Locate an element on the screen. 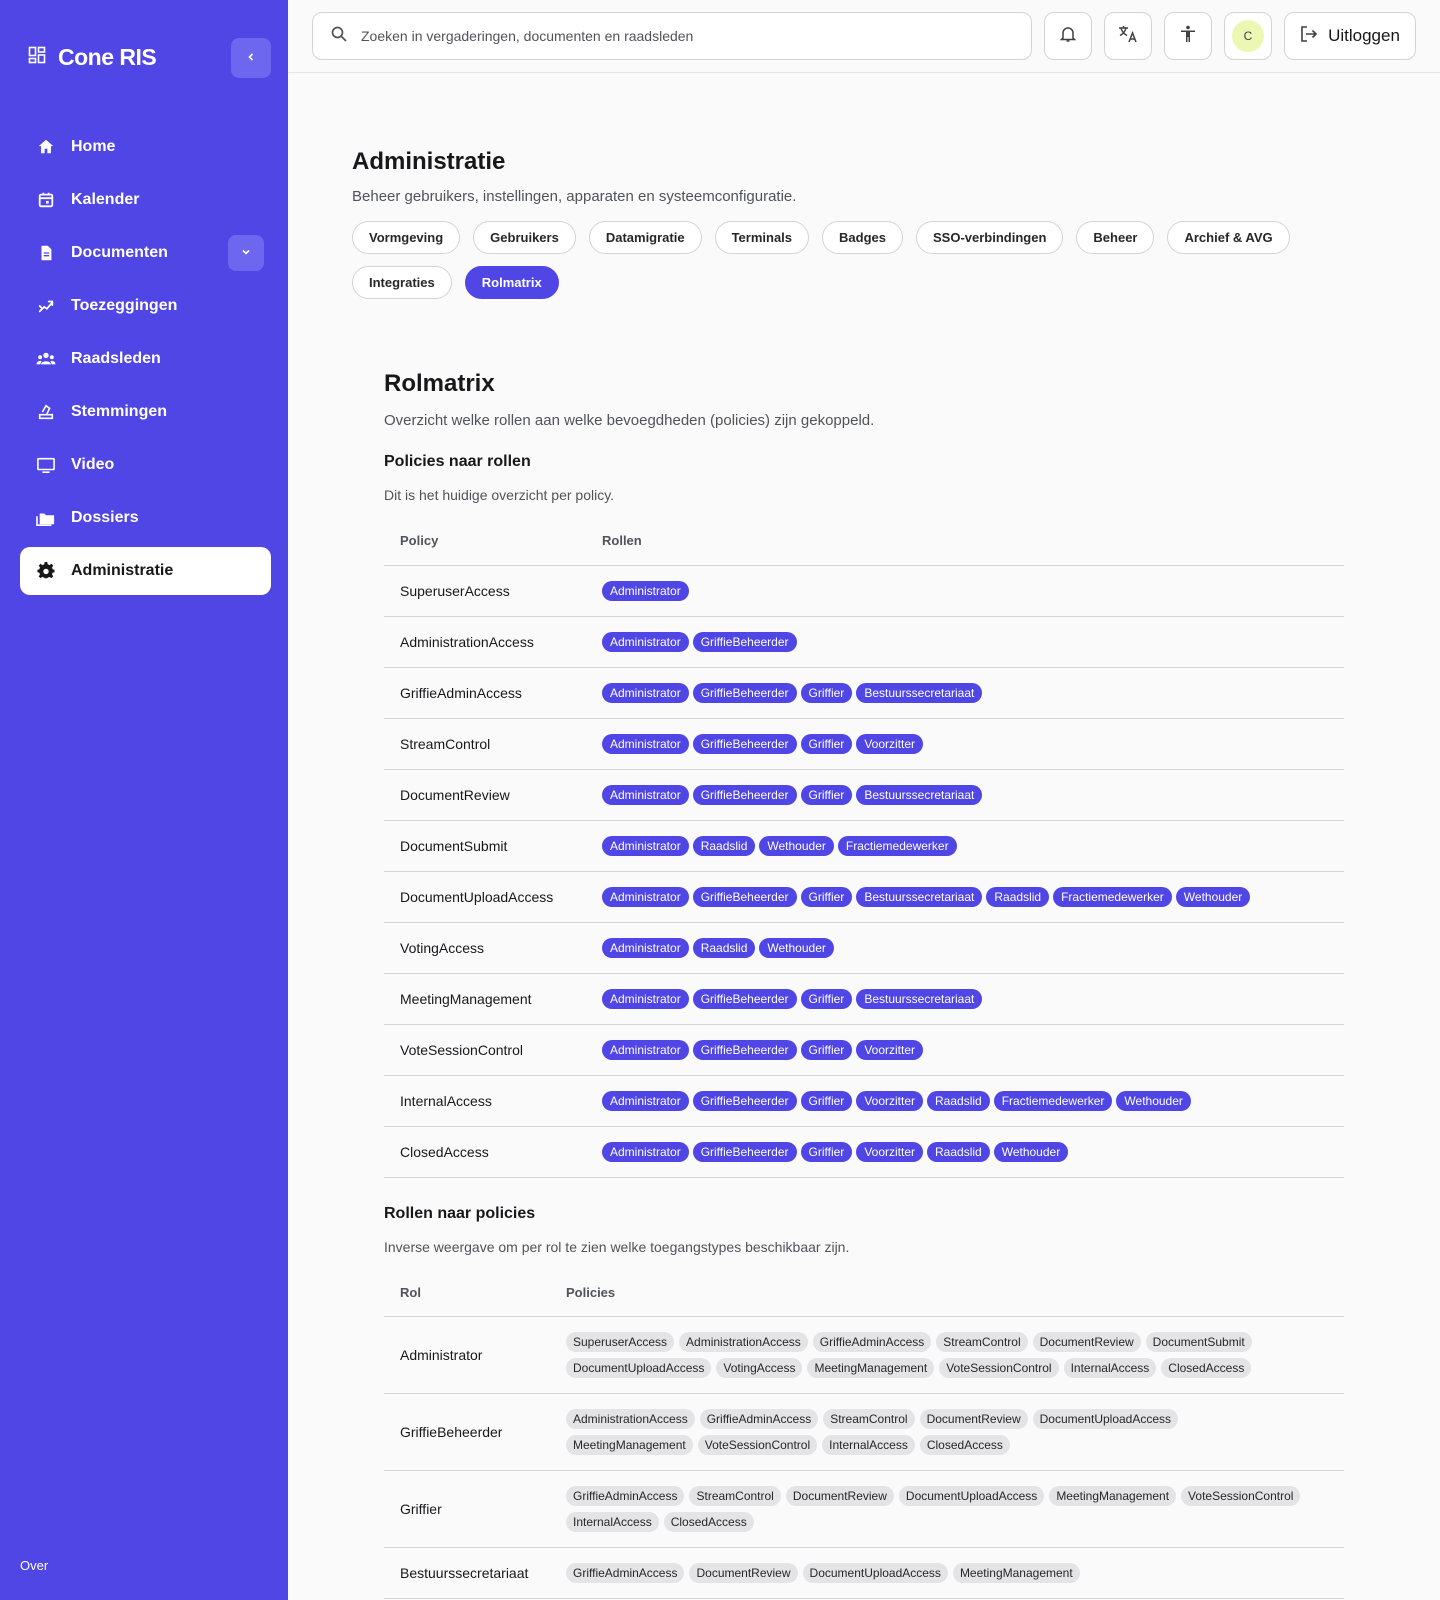 The image size is (1440, 1600). policy-name: MeetingManagement is located at coordinates (485, 999).